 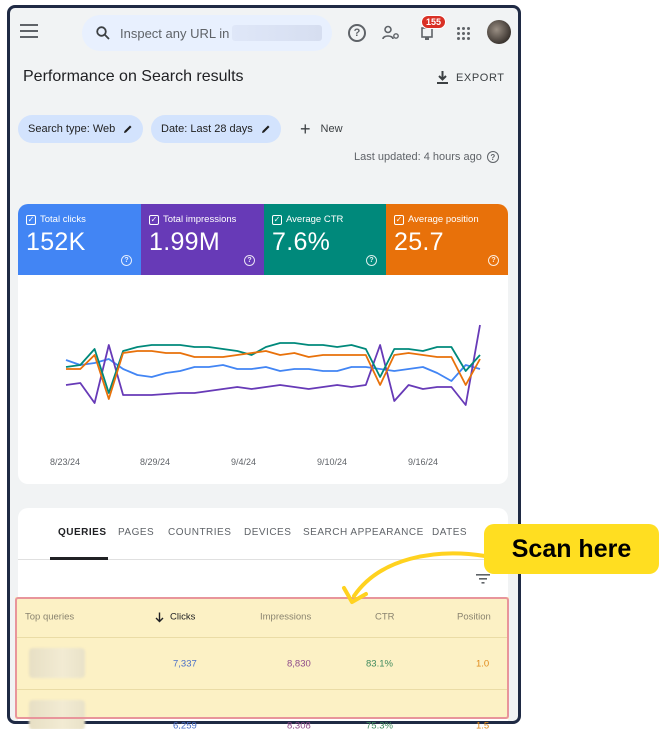 What do you see at coordinates (305, 129) in the screenshot?
I see `plus-icon: +` at bounding box center [305, 129].